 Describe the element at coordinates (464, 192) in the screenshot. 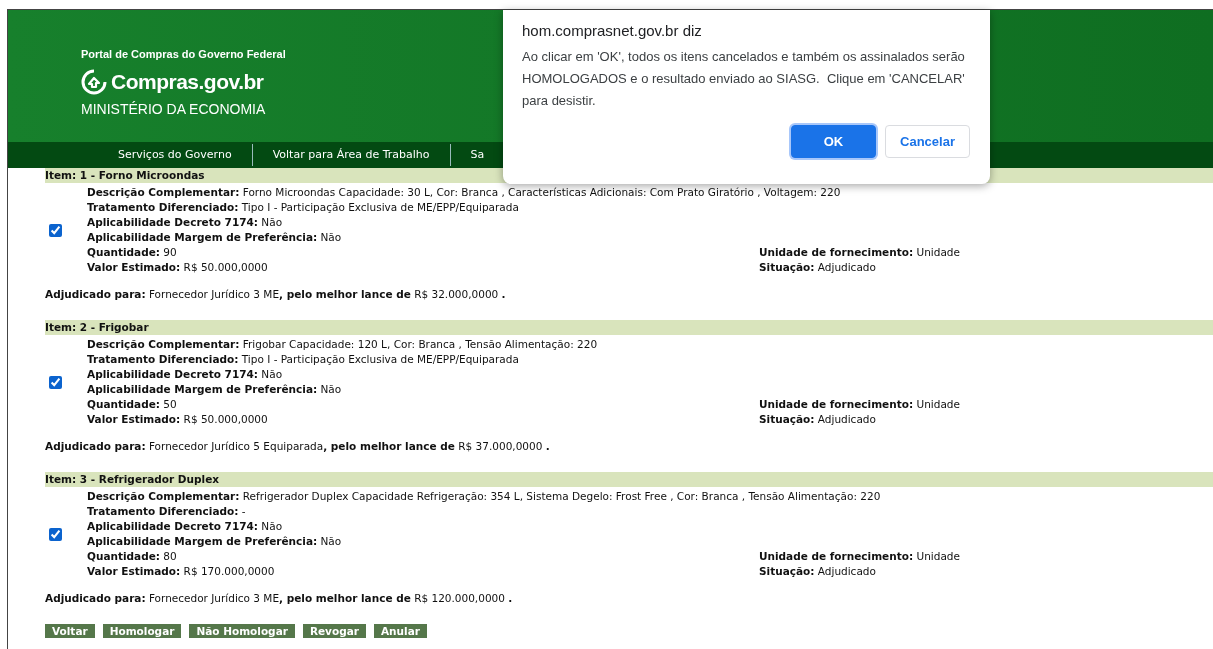

I see `item-field: Descrição Complementar: Forno Microondas Capacidade: 30 L, Cor: Branca , Características Adicionais: Com Prato Giratório , Voltagem: 220` at that location.